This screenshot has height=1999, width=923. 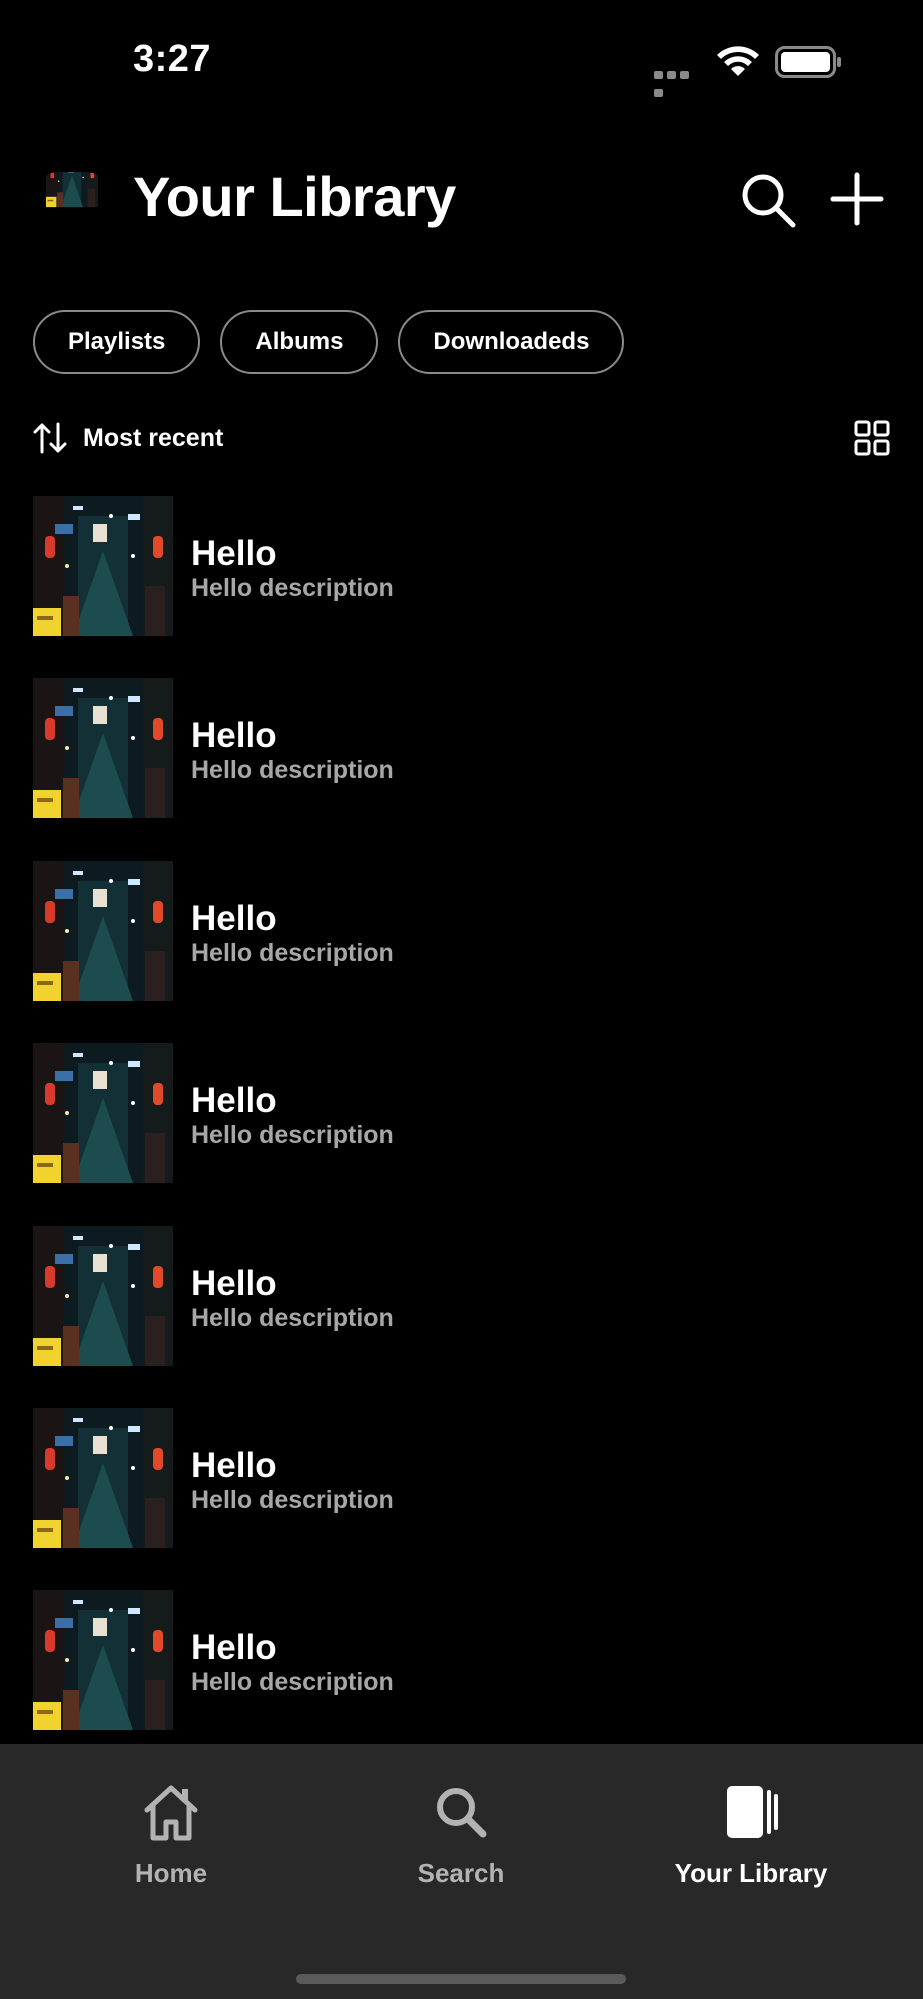 I want to click on tab-home: Home, so click(x=171, y=1840).